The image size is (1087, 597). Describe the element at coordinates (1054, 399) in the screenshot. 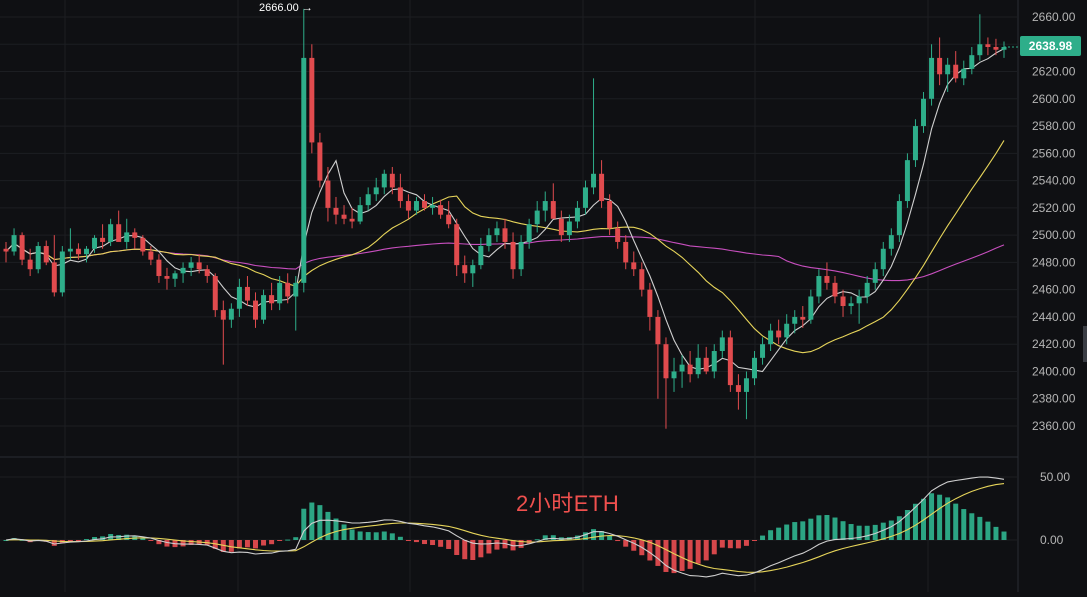

I see `y-tick-label: 2380.00` at that location.